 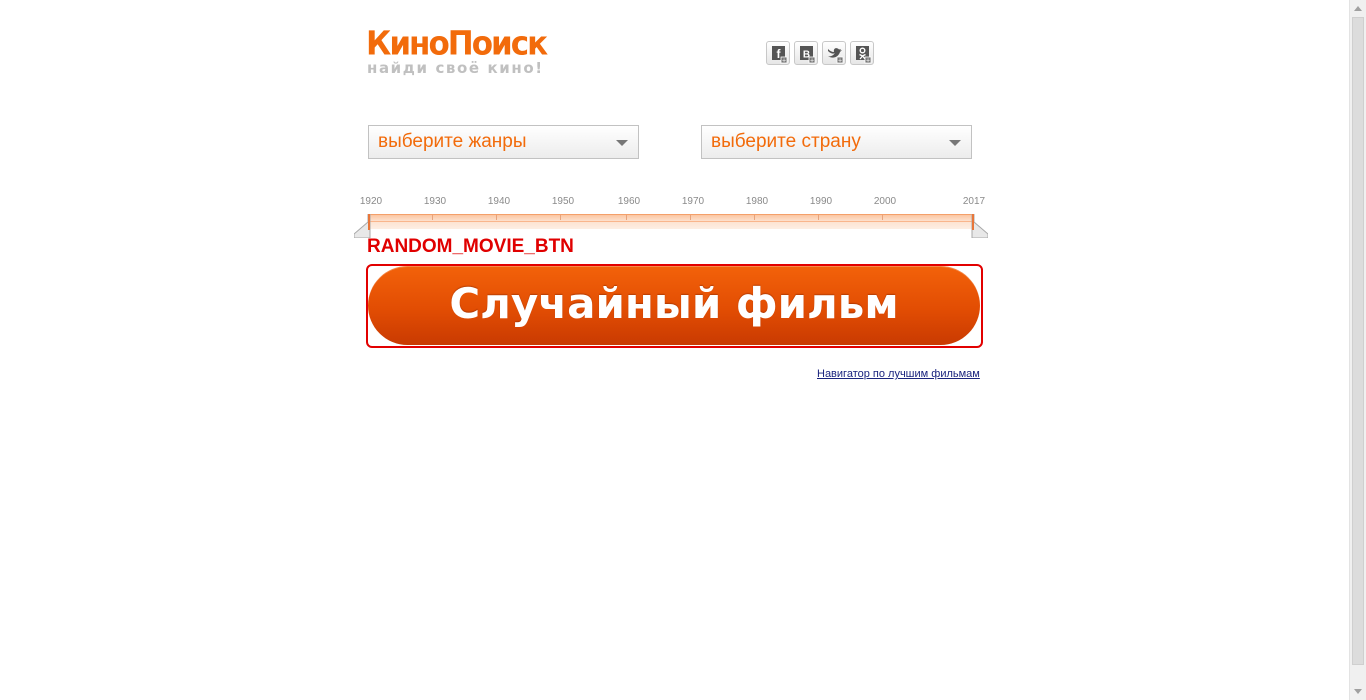 What do you see at coordinates (499, 201) in the screenshot?
I see `year-label: 1940` at bounding box center [499, 201].